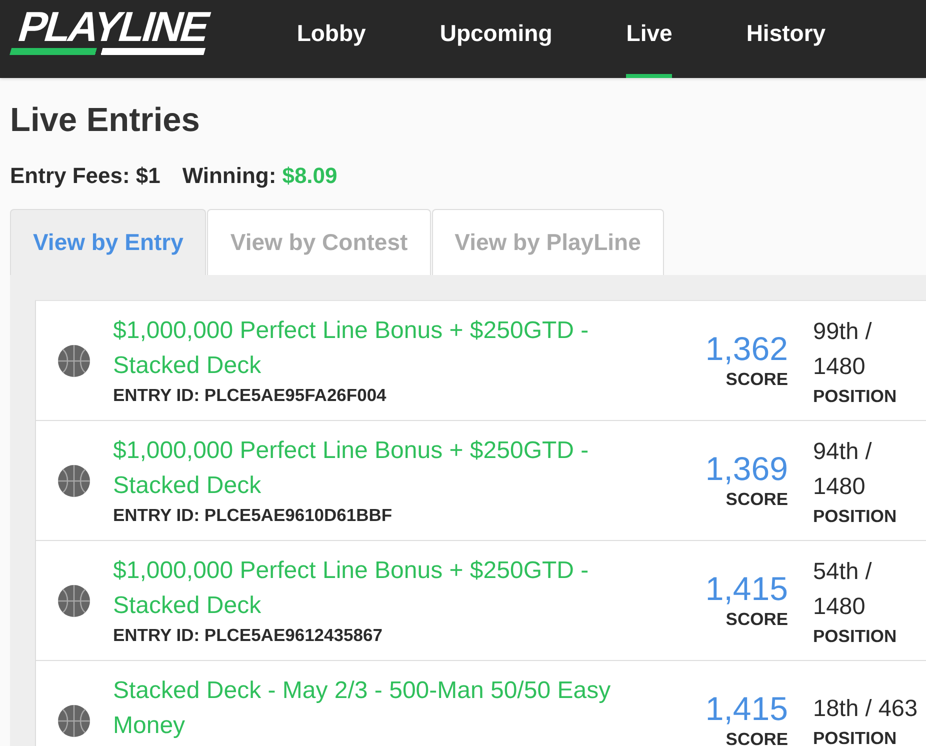 This screenshot has width=926, height=746. I want to click on score-value: 1,369, so click(746, 468).